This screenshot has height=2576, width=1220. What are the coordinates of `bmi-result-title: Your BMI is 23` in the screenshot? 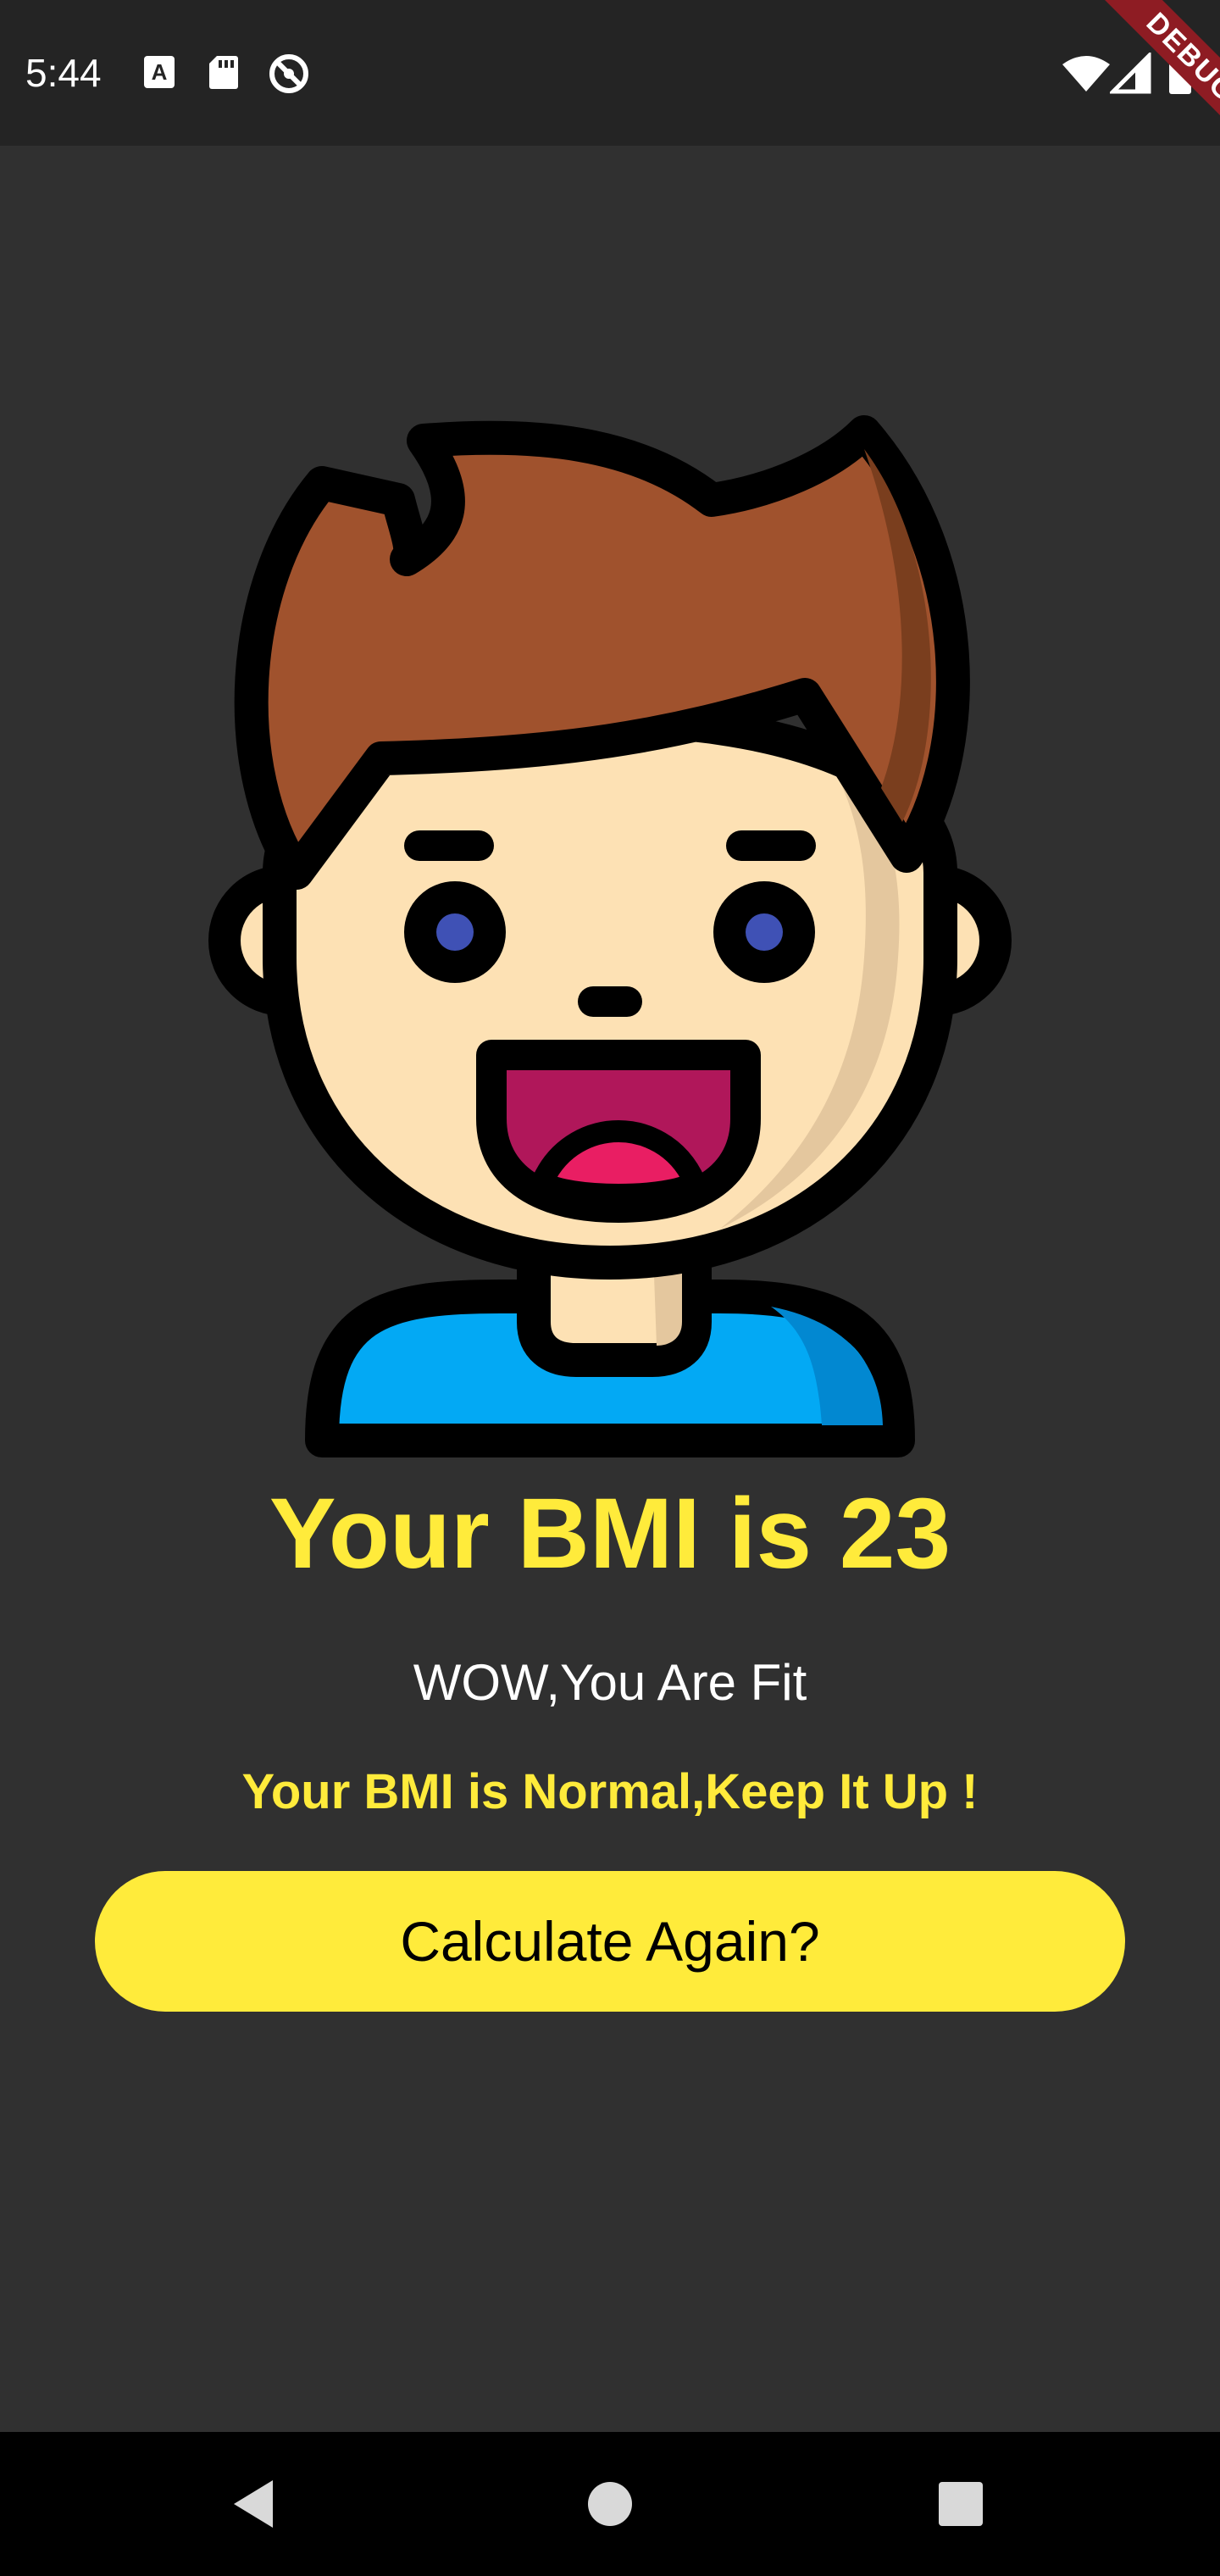 It's located at (610, 1534).